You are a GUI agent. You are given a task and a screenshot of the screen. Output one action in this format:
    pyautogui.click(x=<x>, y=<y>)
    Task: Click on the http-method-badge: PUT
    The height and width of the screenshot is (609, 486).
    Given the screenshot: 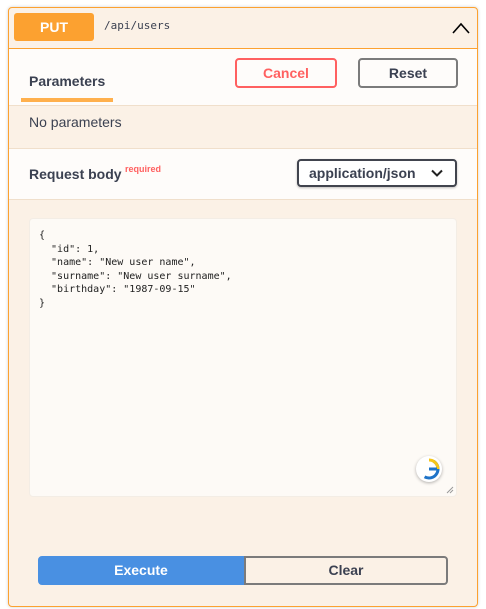 What is the action you would take?
    pyautogui.click(x=54, y=27)
    